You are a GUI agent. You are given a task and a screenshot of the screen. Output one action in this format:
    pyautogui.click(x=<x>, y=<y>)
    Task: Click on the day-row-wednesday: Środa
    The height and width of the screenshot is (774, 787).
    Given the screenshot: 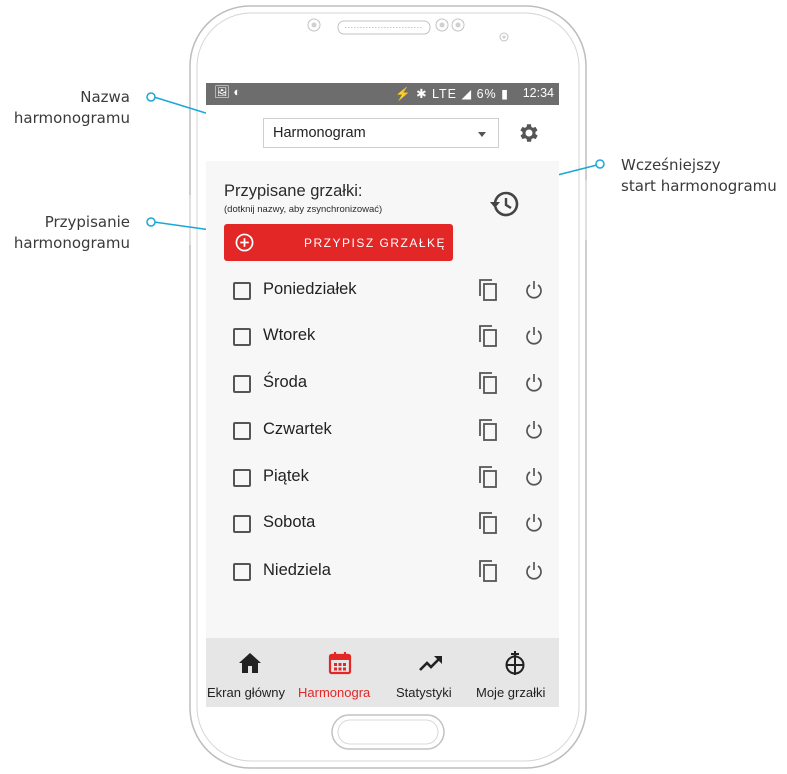 What is the action you would take?
    pyautogui.click(x=382, y=386)
    